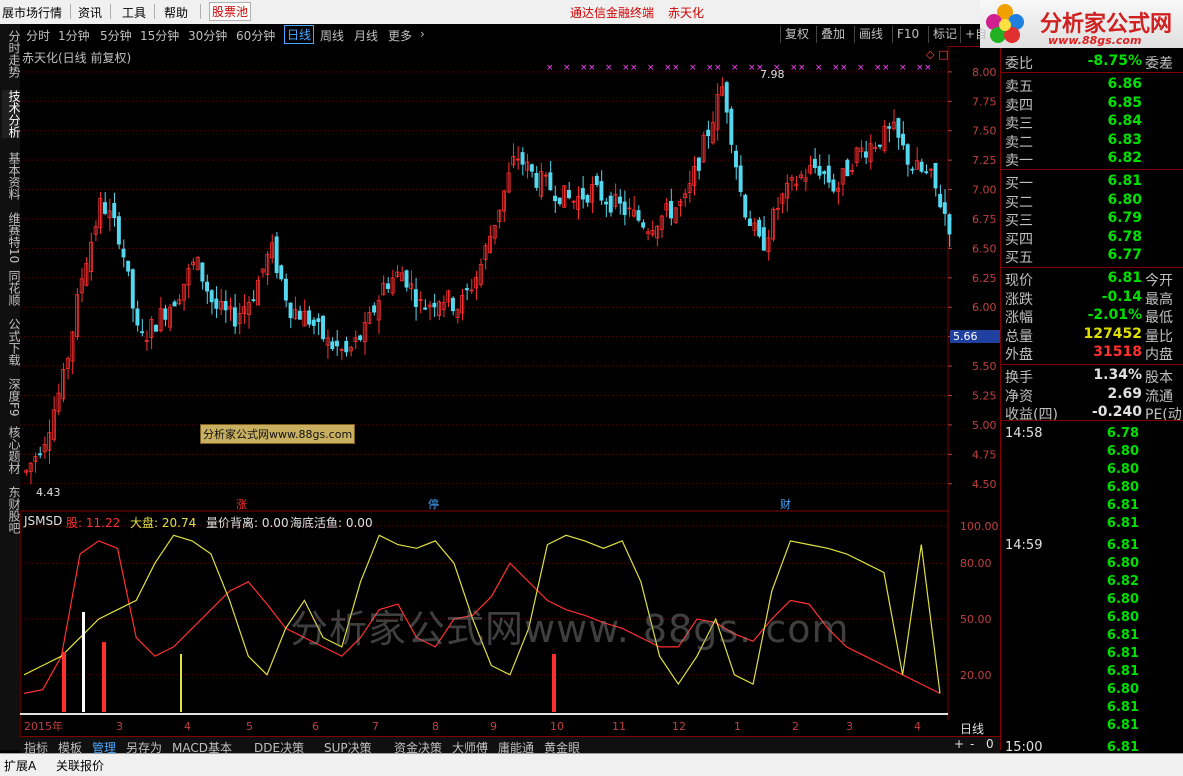  What do you see at coordinates (1019, 105) in the screenshot?
I see `sell-level-label: 卖四` at bounding box center [1019, 105].